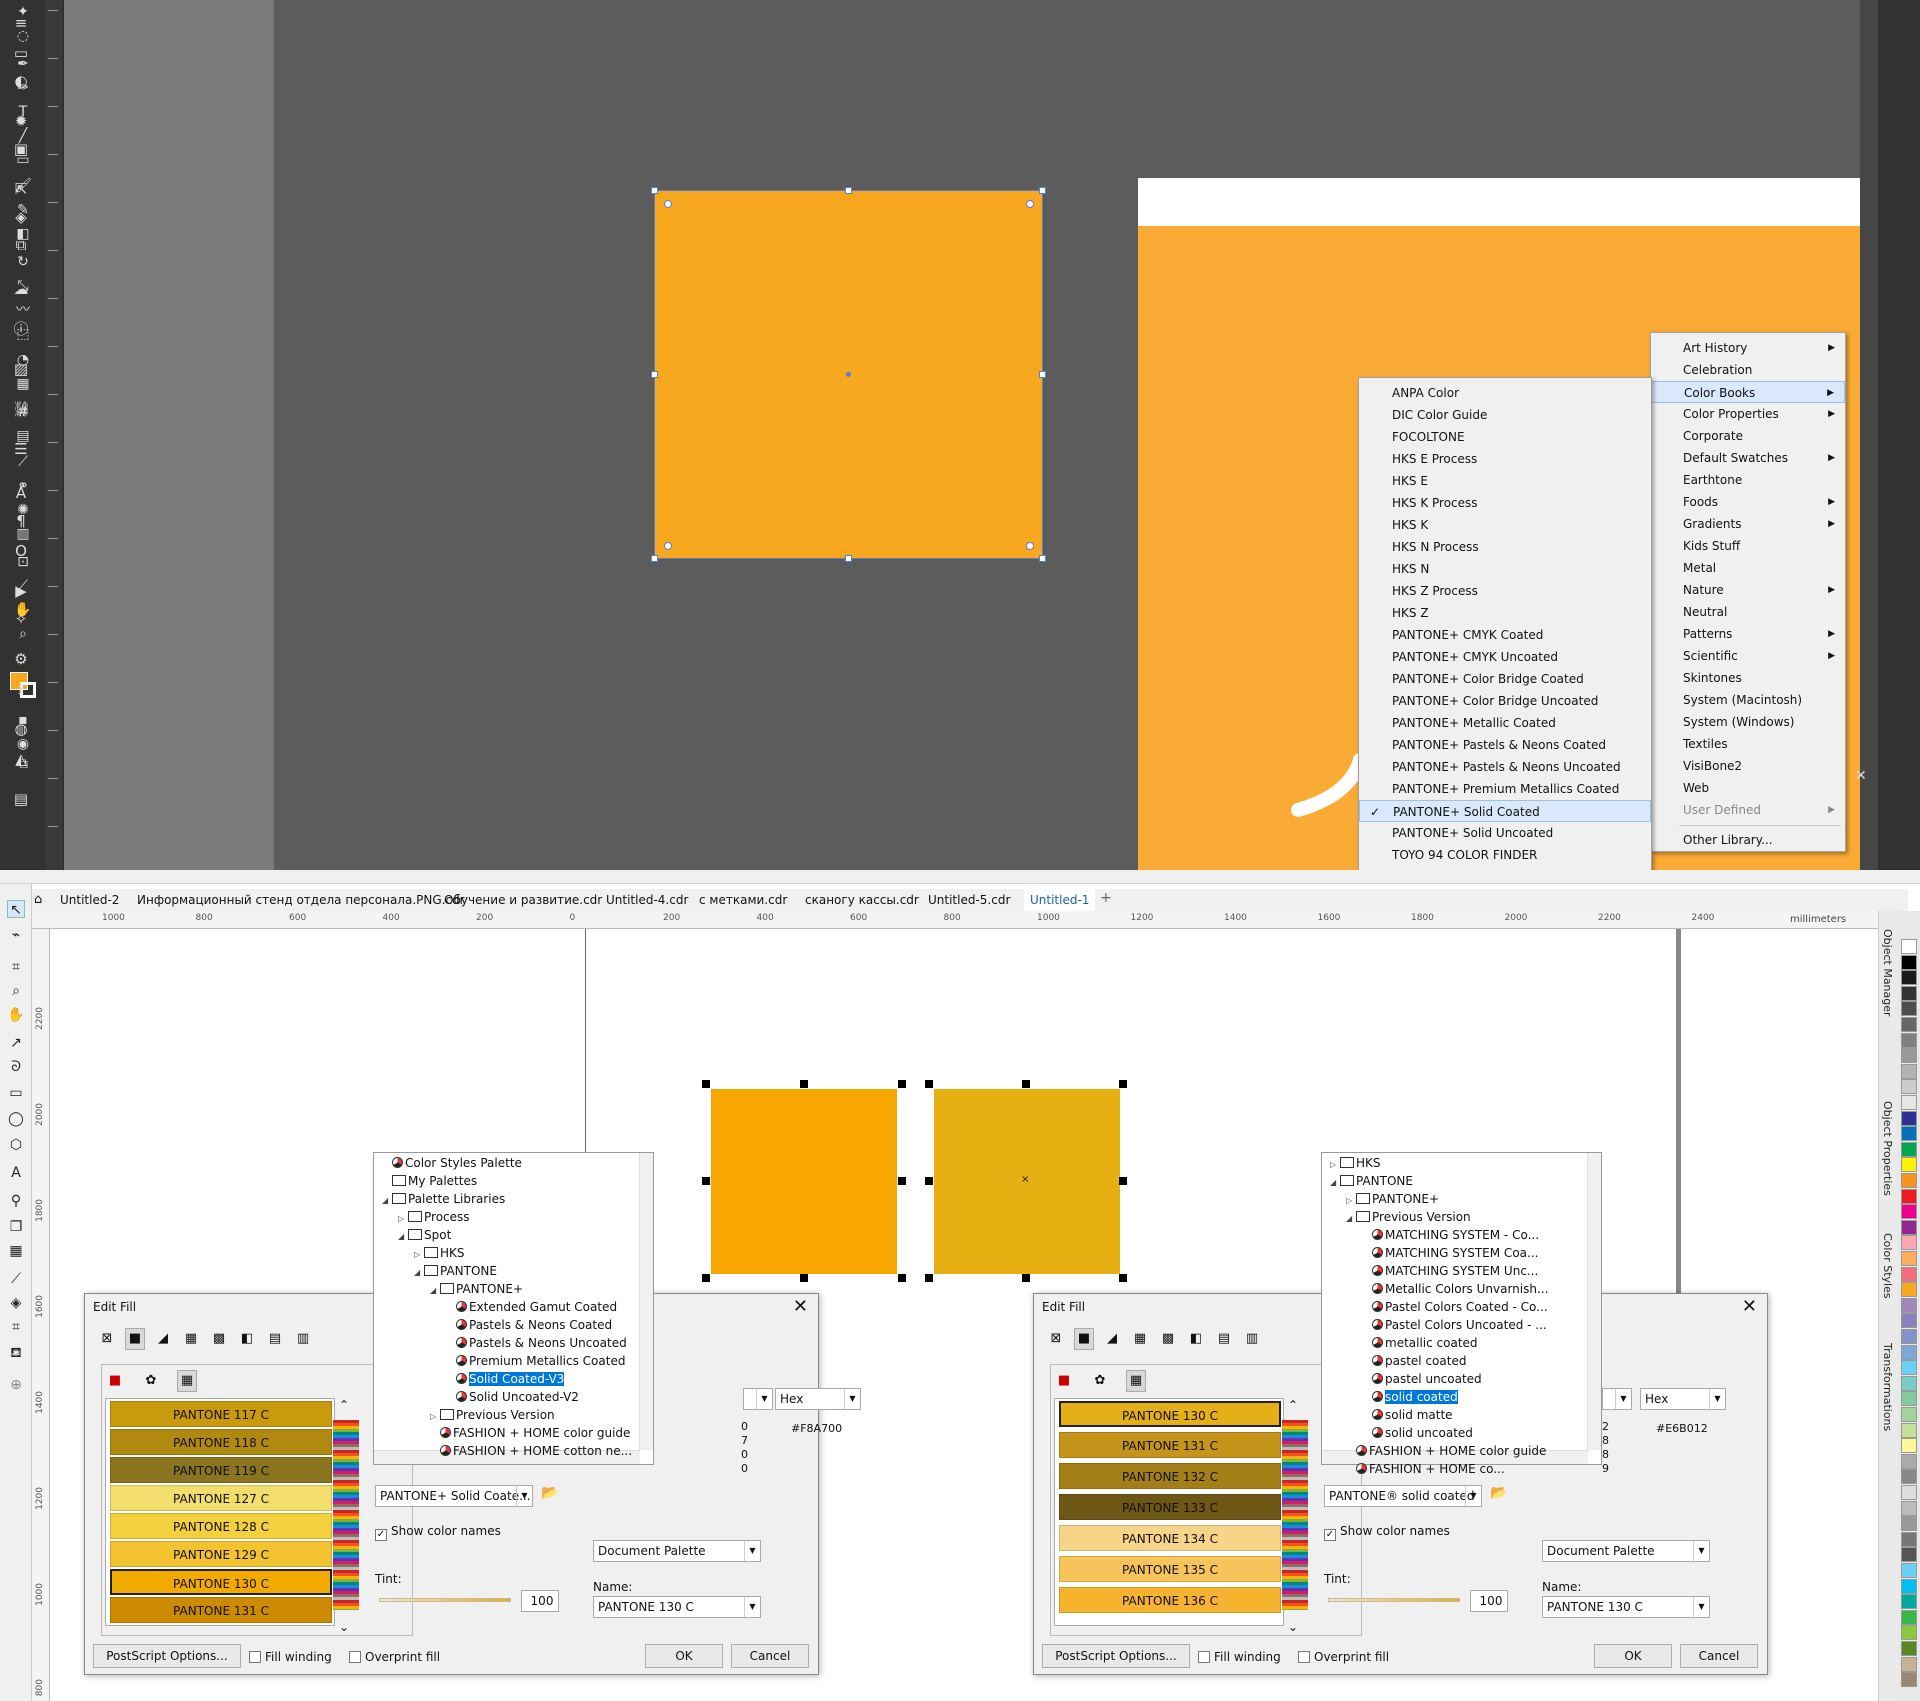 The height and width of the screenshot is (1701, 1920). I want to click on tree-node: Premium Metallics Coated, so click(535, 1361).